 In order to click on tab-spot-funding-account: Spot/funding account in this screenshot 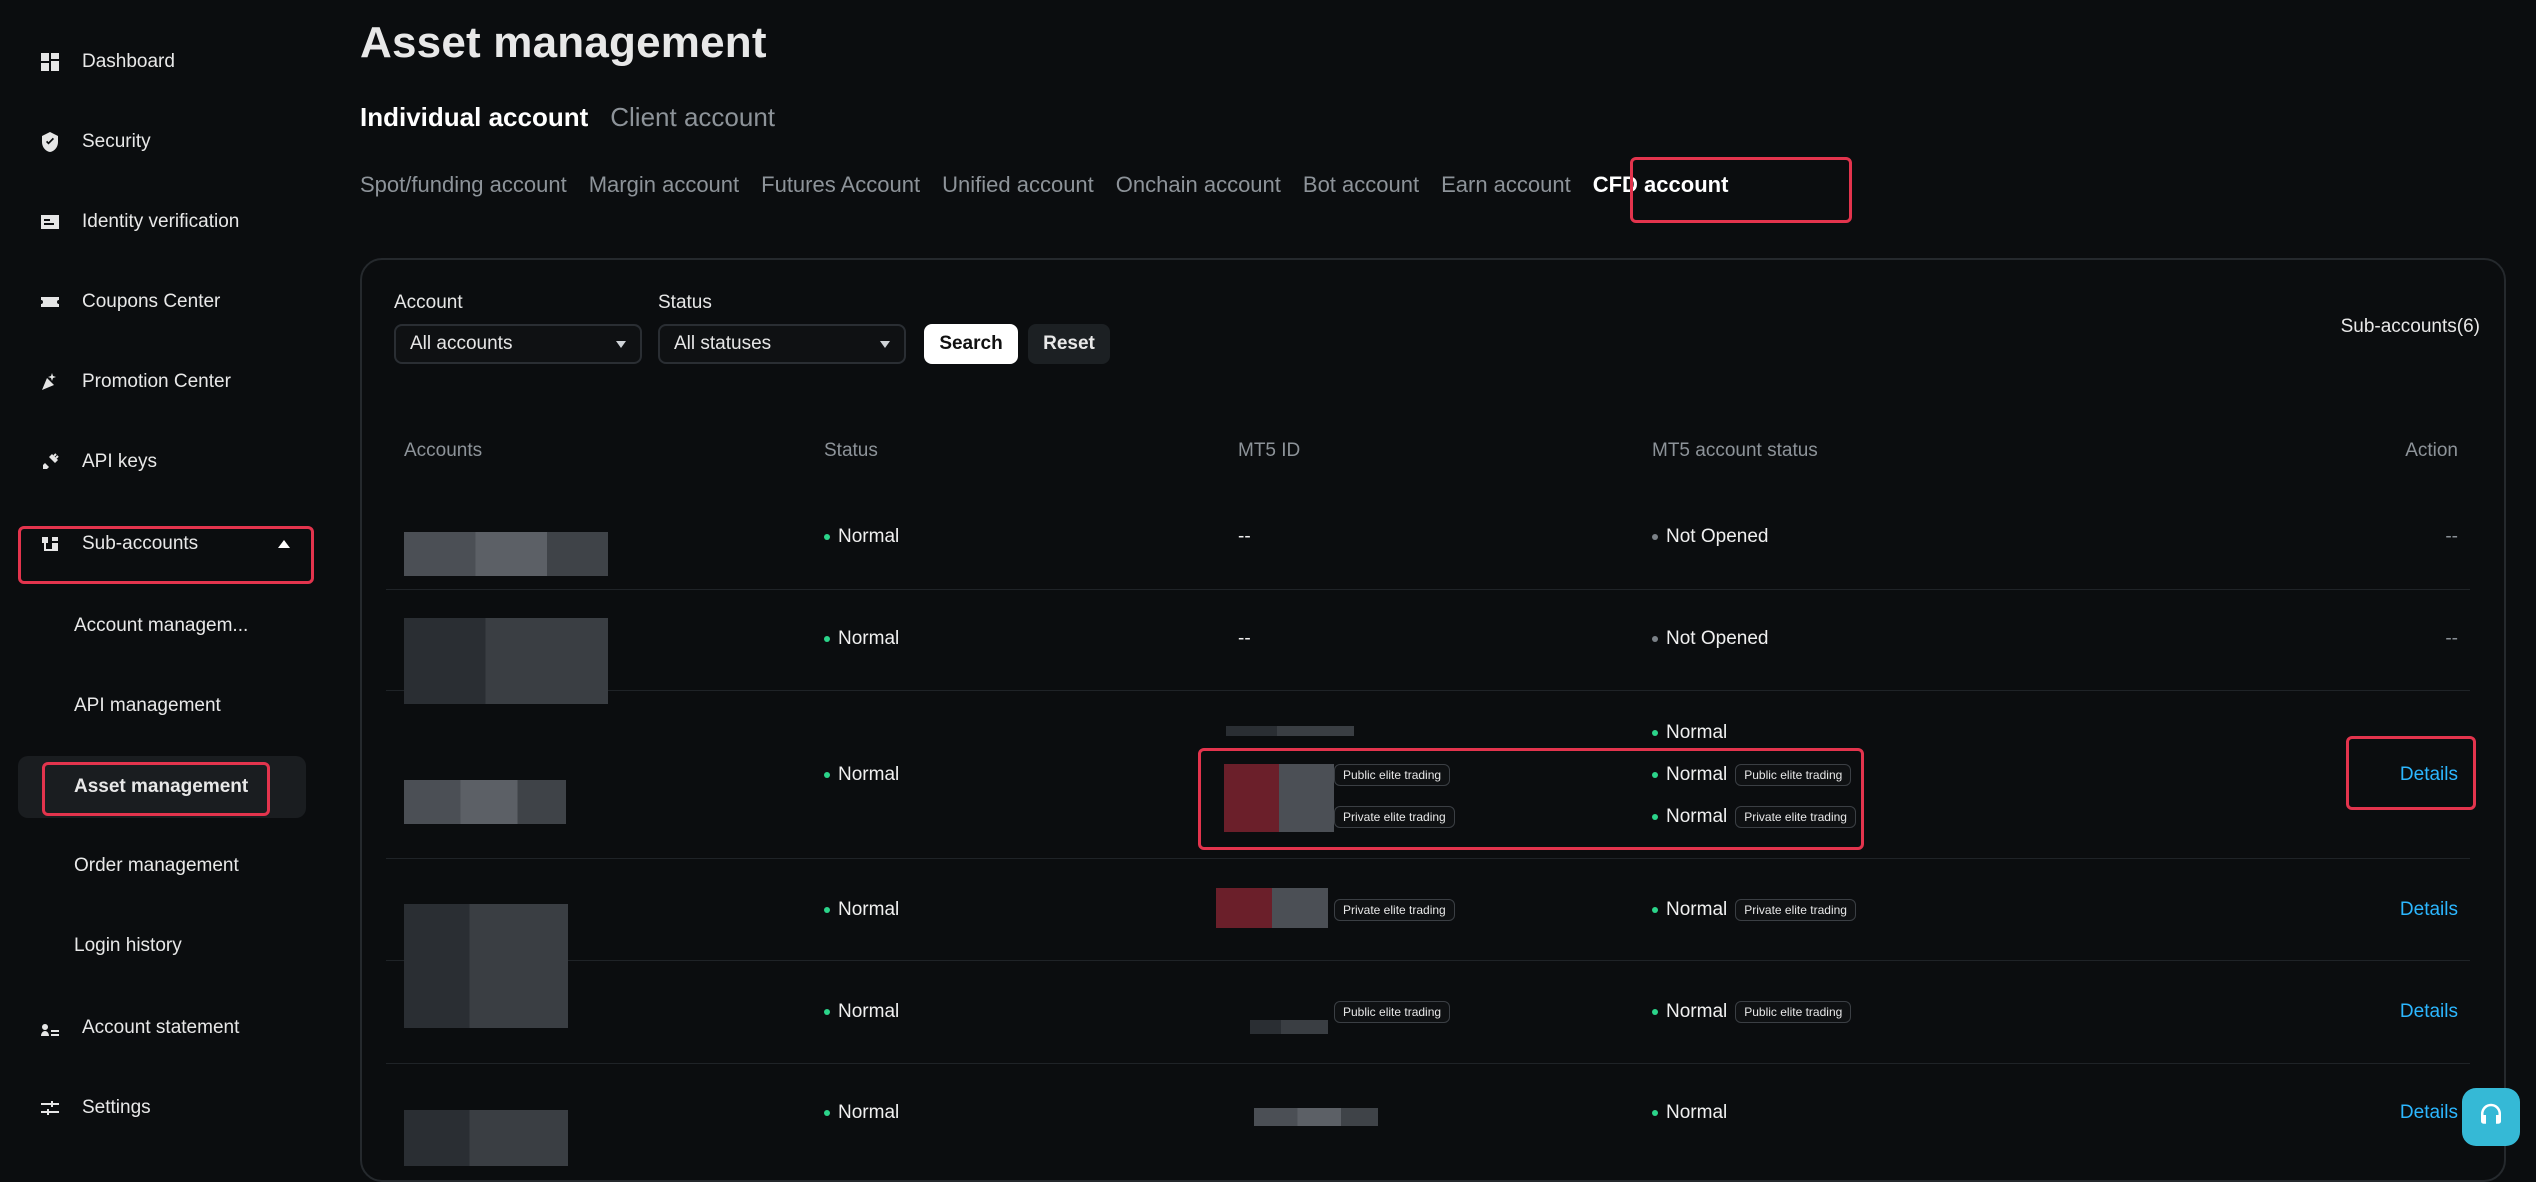, I will do `click(463, 185)`.